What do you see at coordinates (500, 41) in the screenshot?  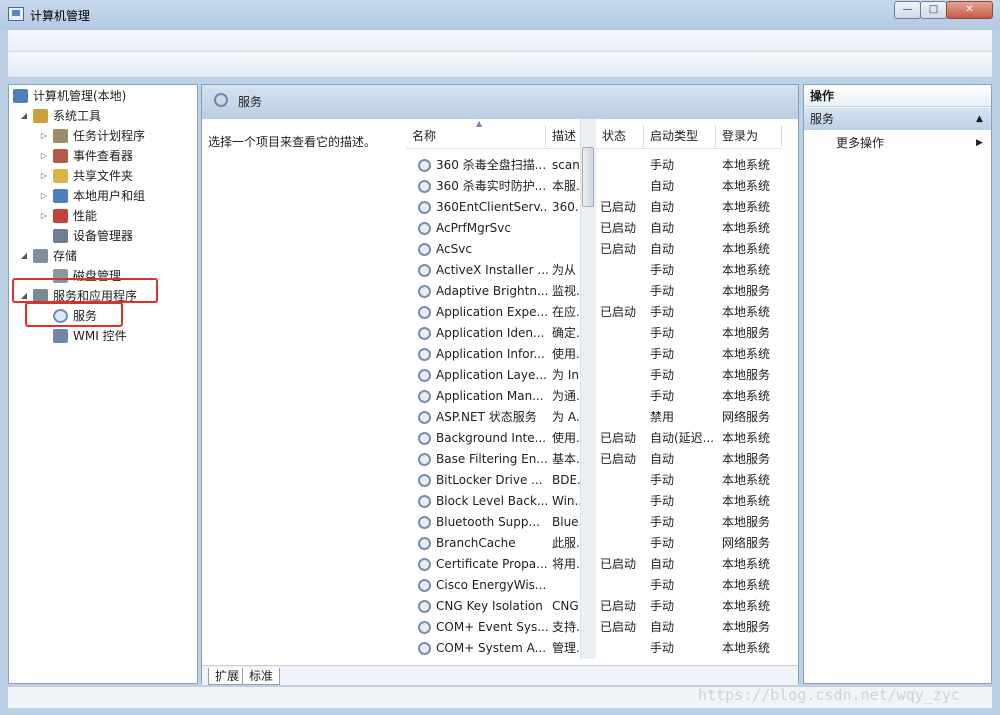 I see `menu-bar` at bounding box center [500, 41].